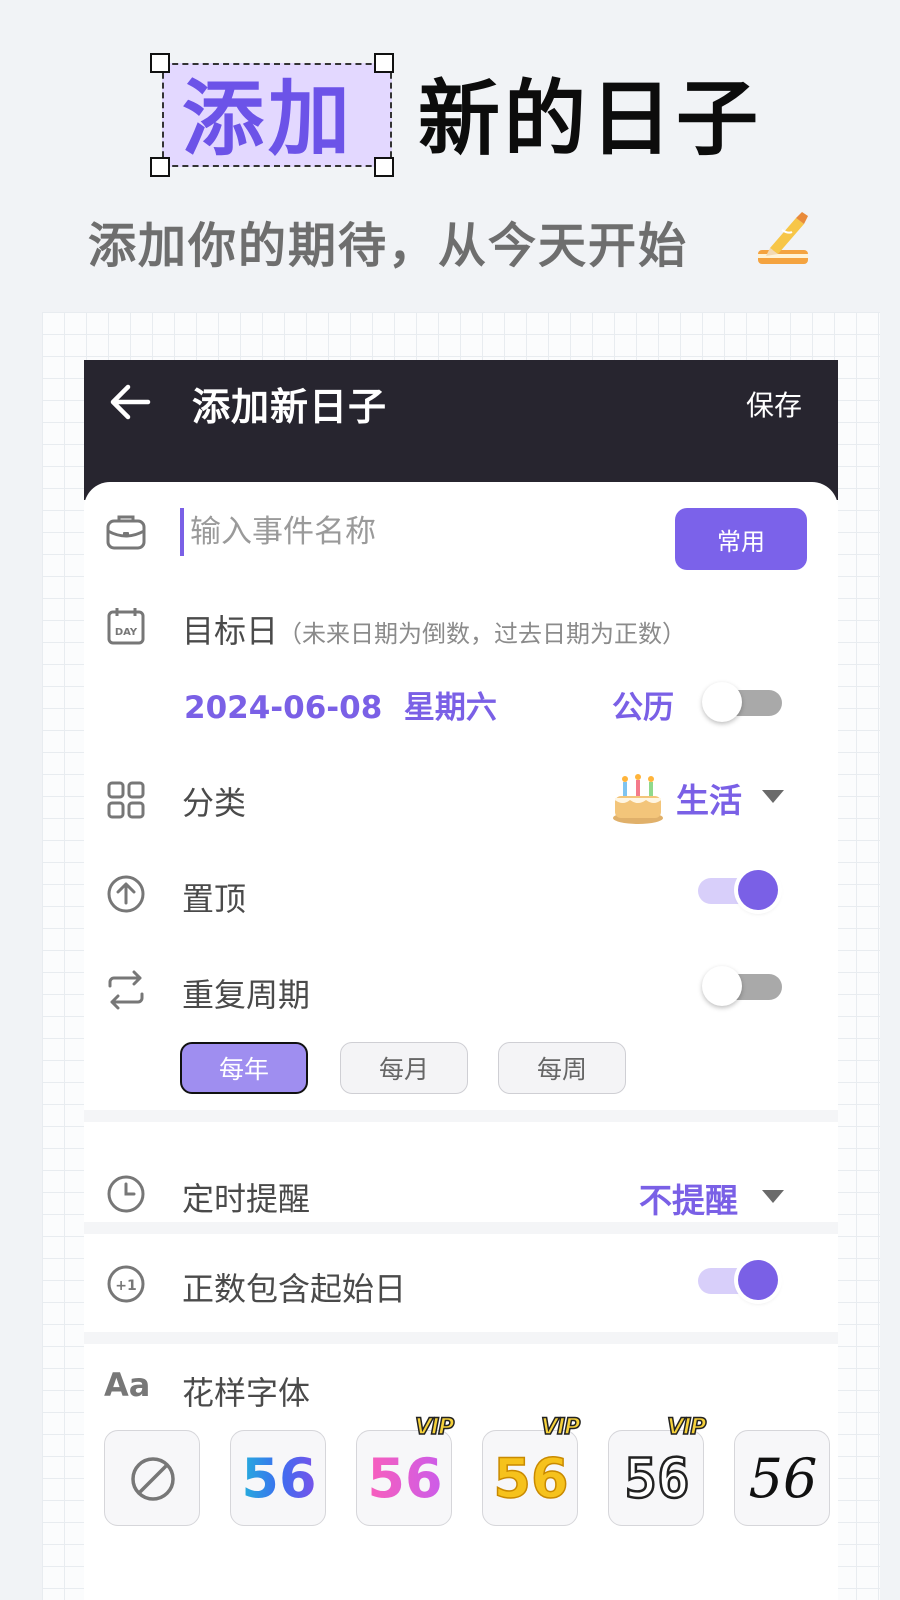  Describe the element at coordinates (388, 246) in the screenshot. I see `promo-subtitle: 添加你的期待，从今天开始` at that location.